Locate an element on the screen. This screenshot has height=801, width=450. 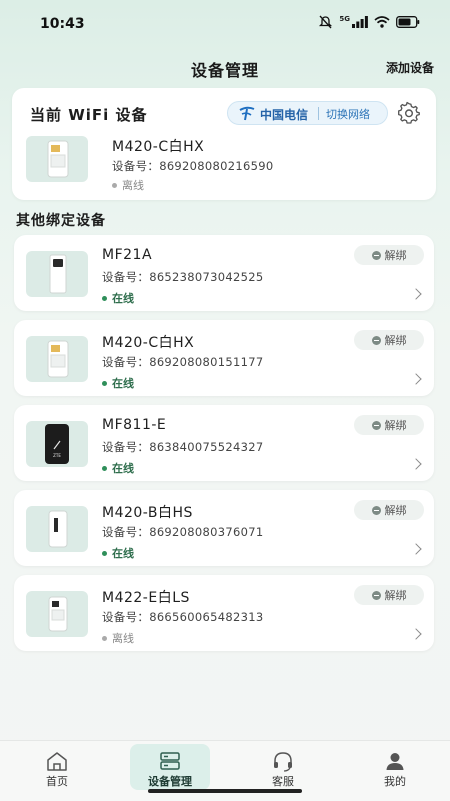
user-icon is located at coordinates (395, 761).